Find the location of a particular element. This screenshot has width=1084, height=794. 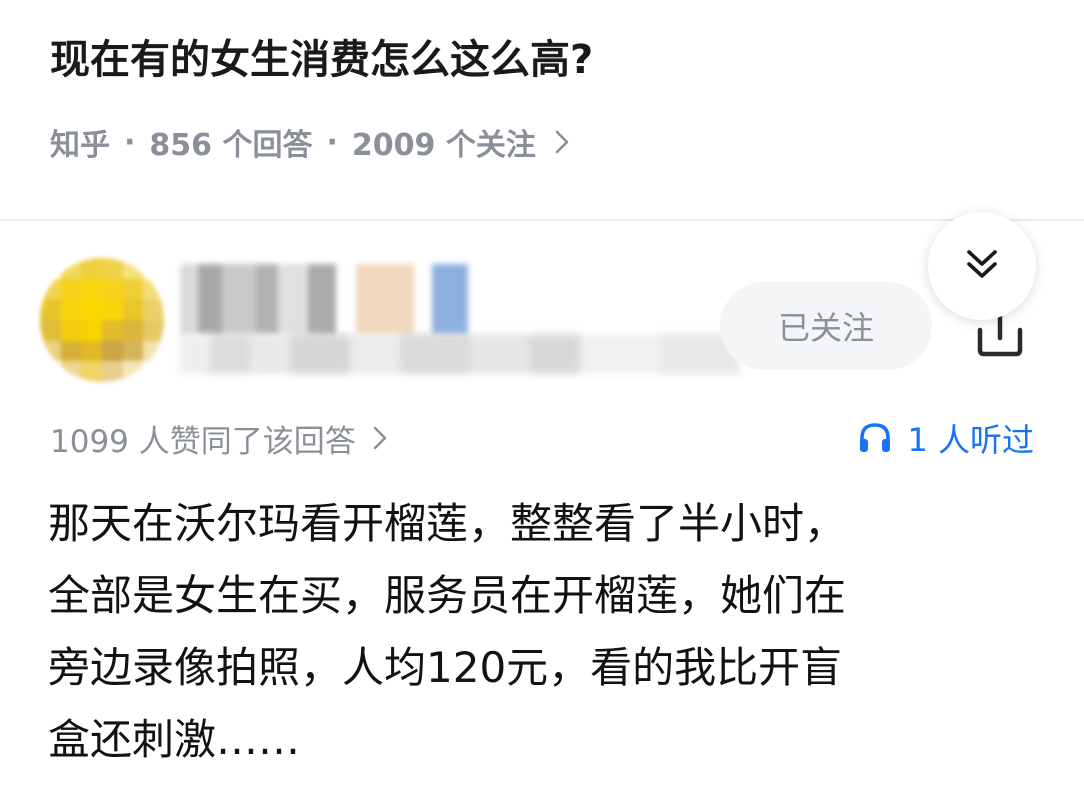

listen-count: 1 人听过 is located at coordinates (970, 440).